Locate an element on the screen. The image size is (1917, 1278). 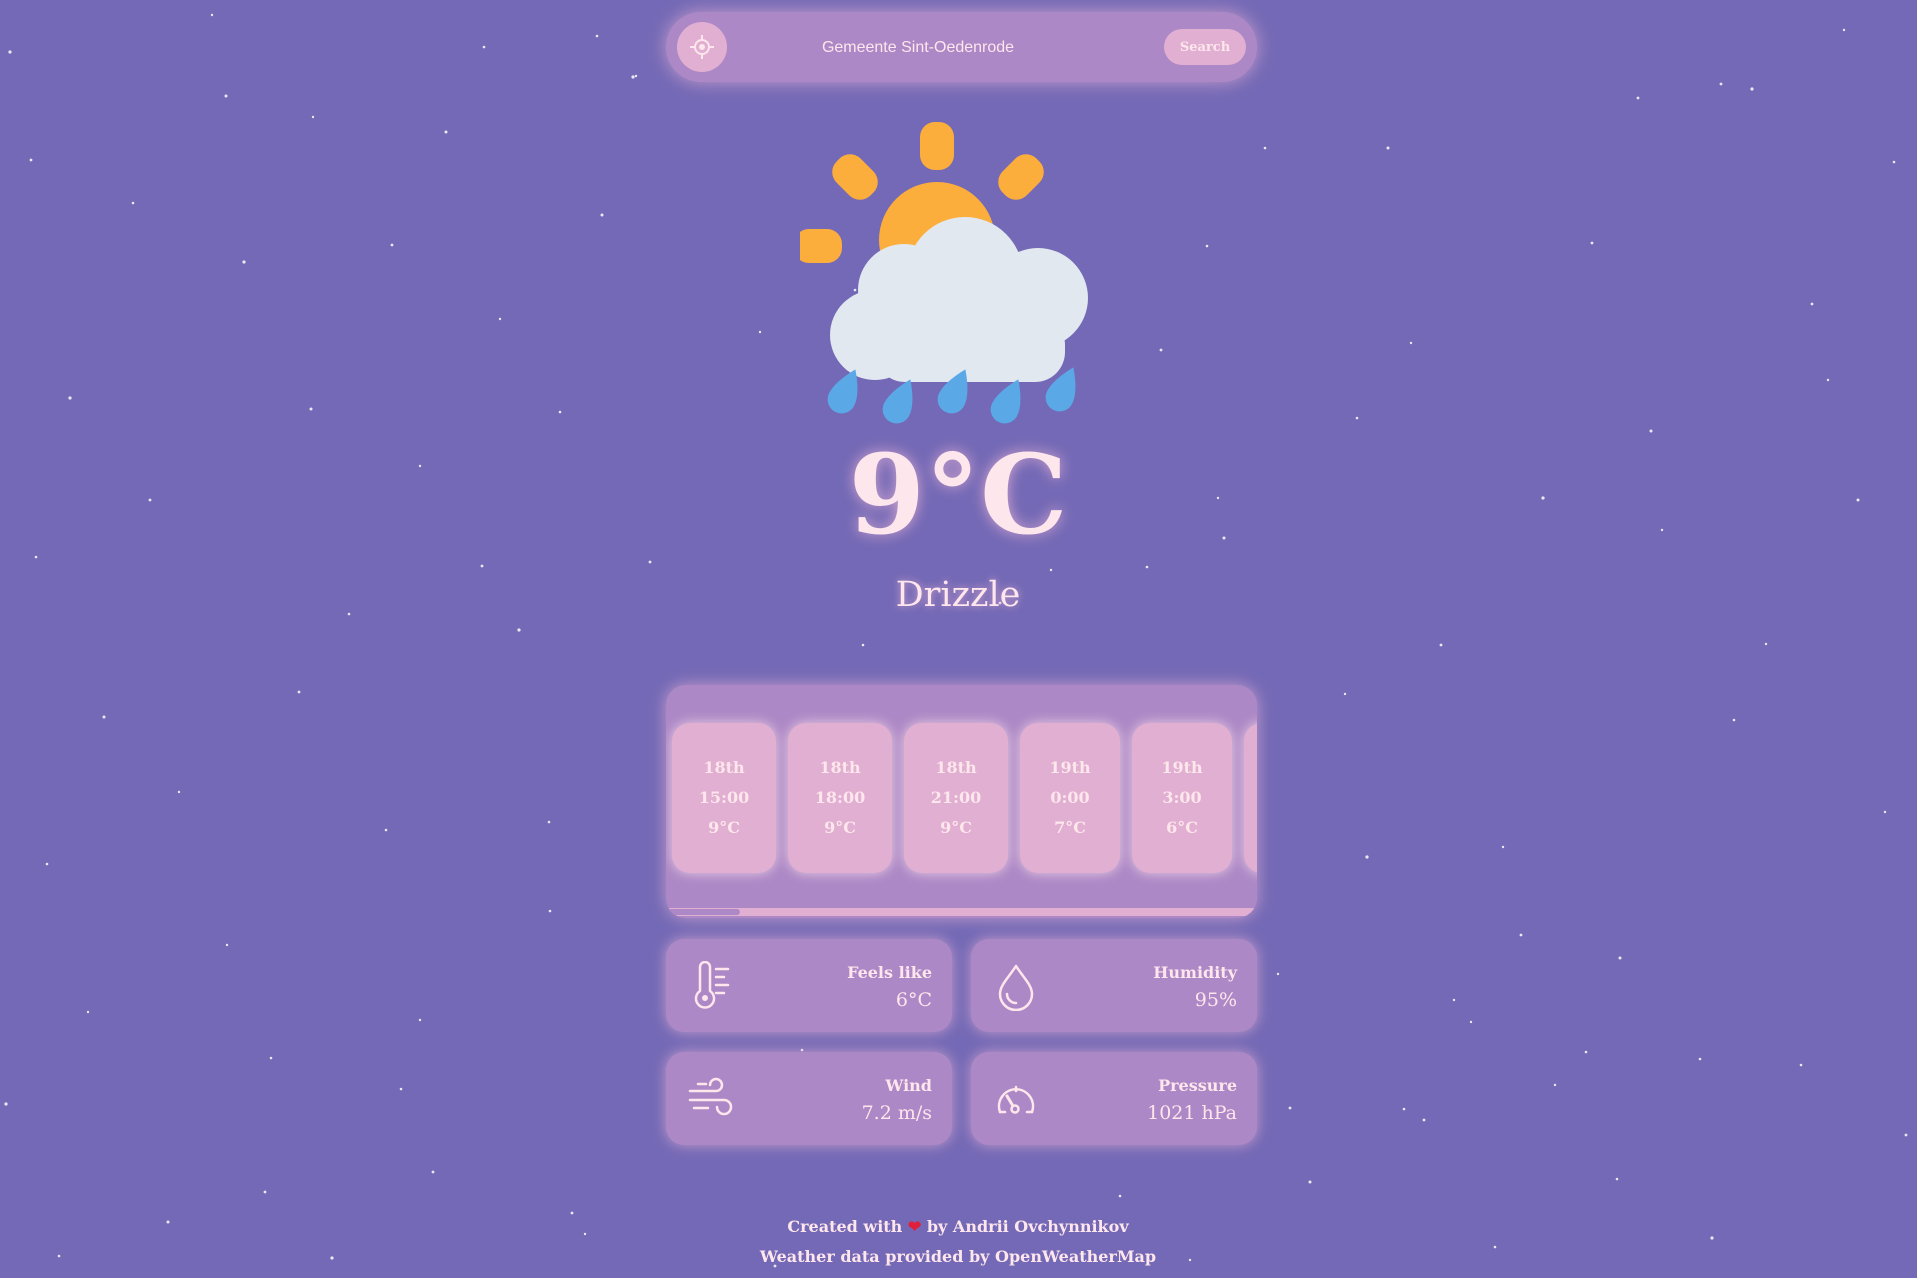
forecast-card-partial is located at coordinates (1250, 798).